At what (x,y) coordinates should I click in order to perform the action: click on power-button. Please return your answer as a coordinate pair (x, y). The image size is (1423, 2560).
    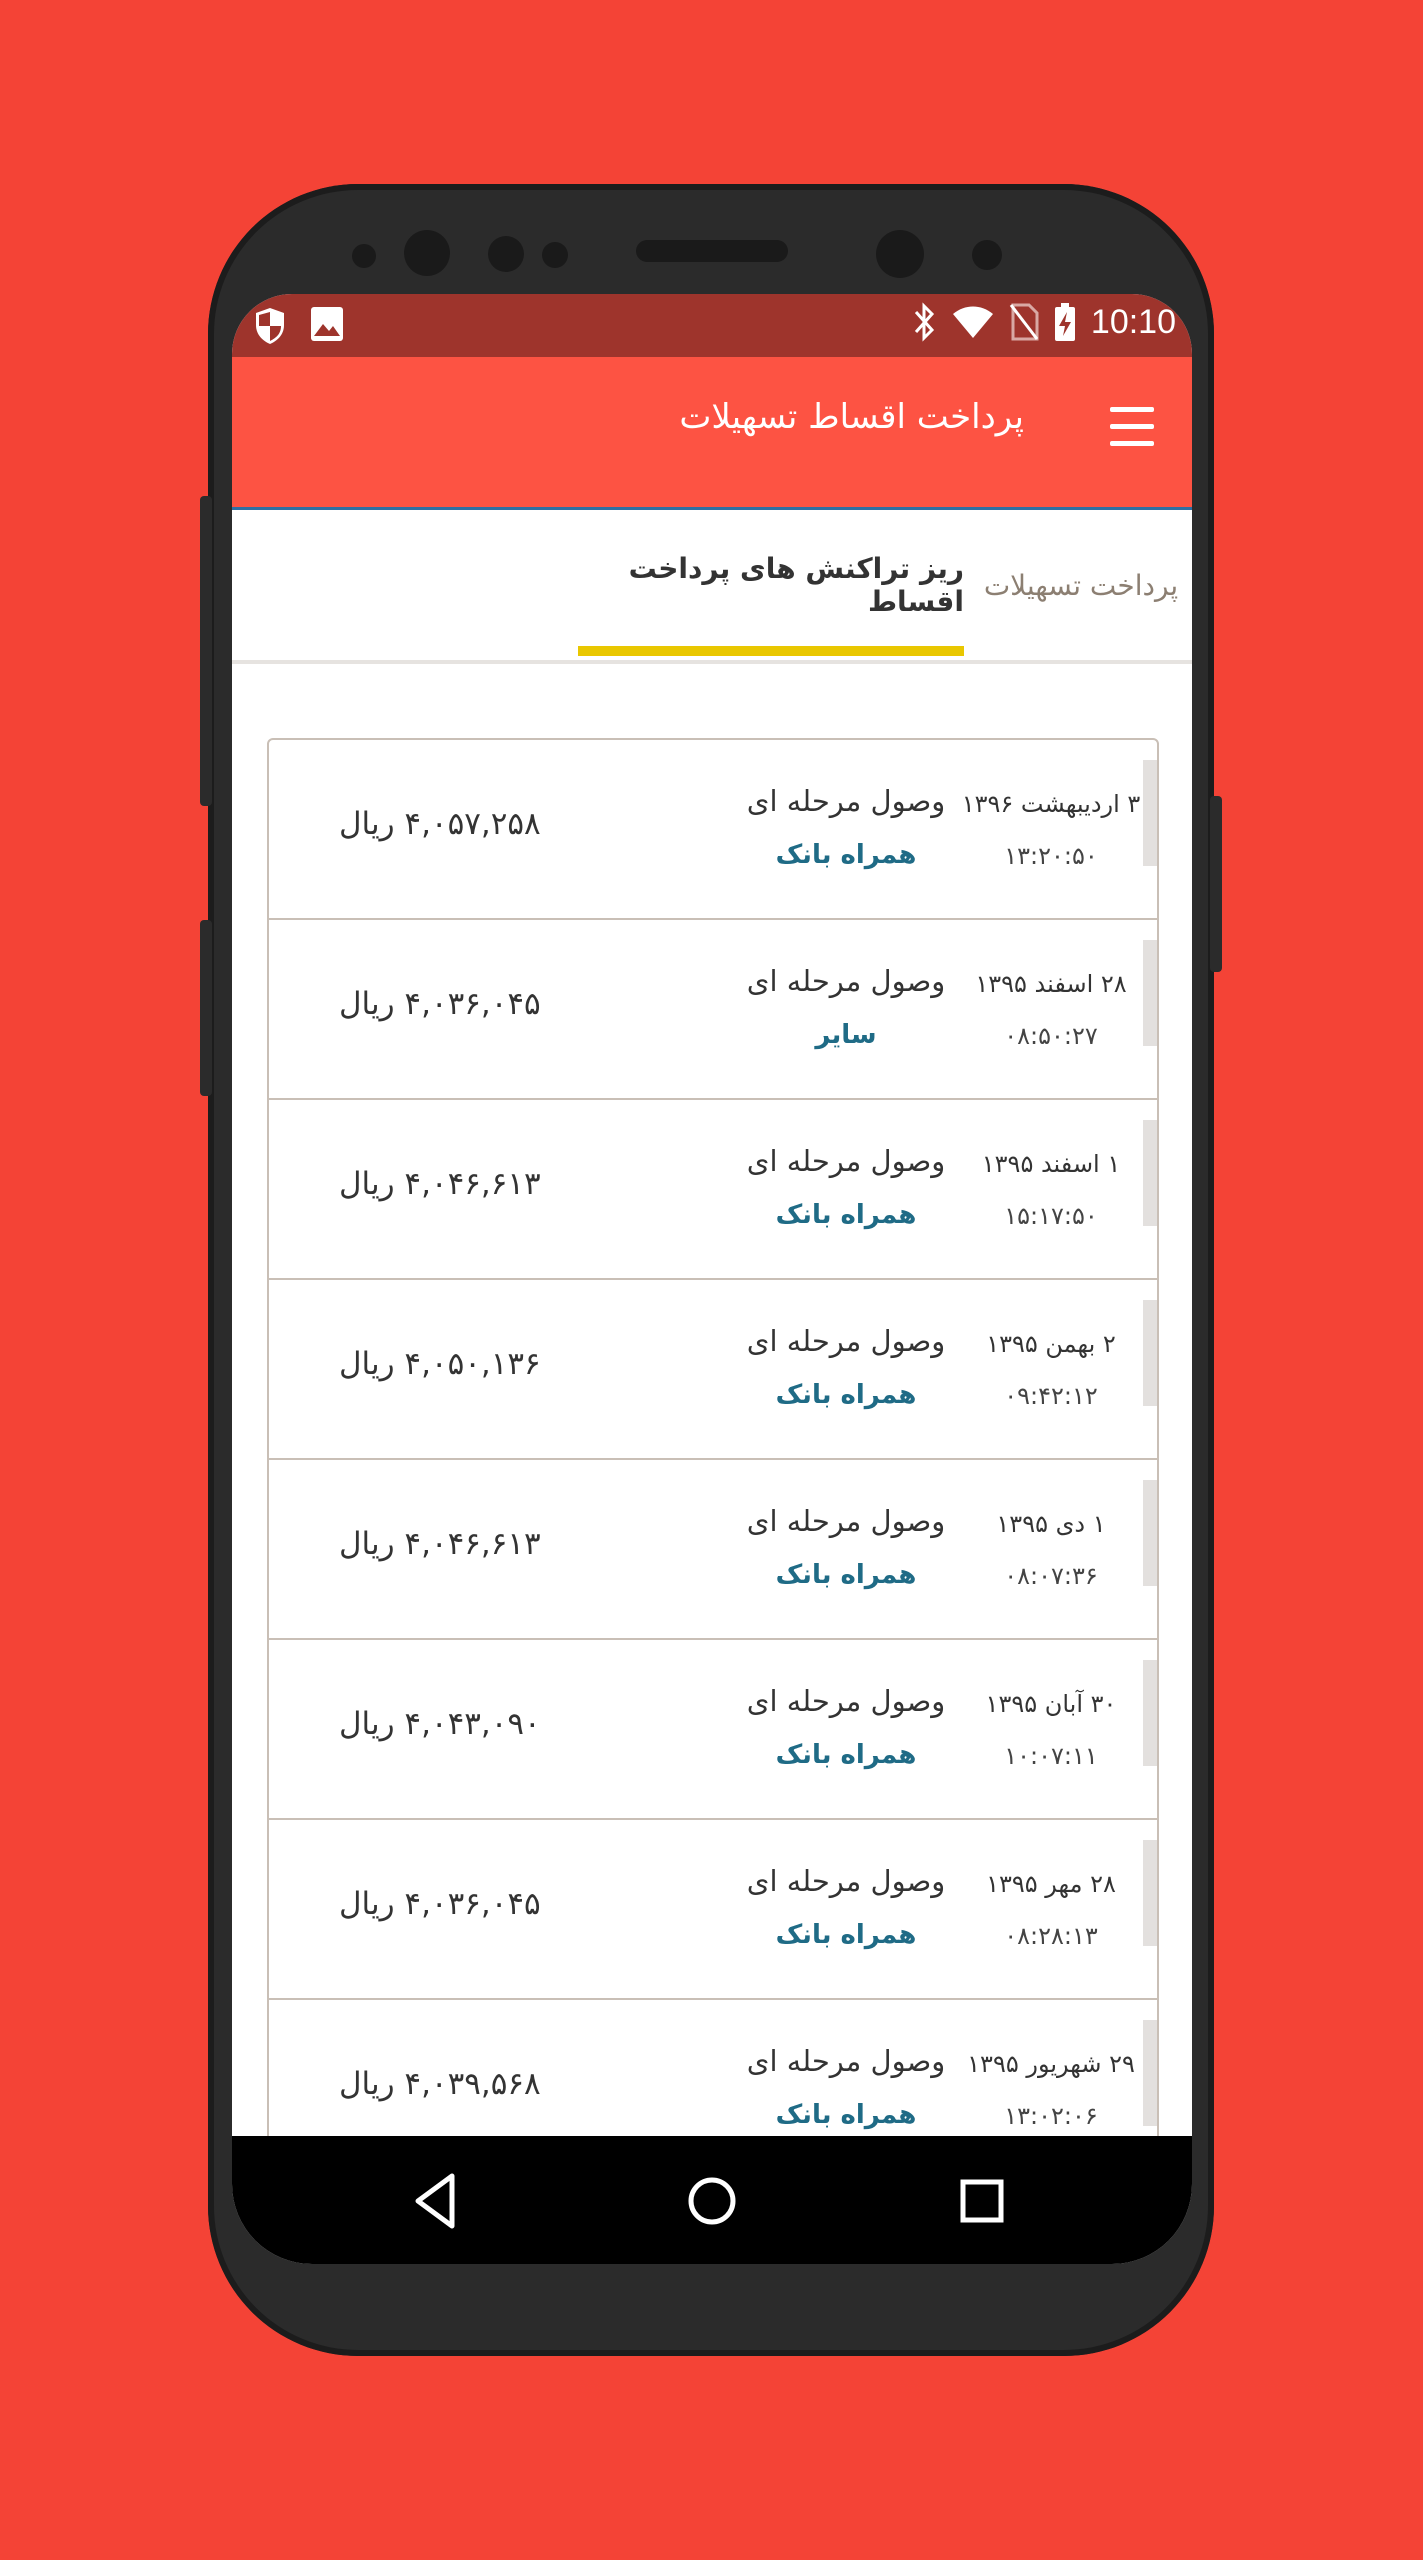
    Looking at the image, I should click on (1216, 884).